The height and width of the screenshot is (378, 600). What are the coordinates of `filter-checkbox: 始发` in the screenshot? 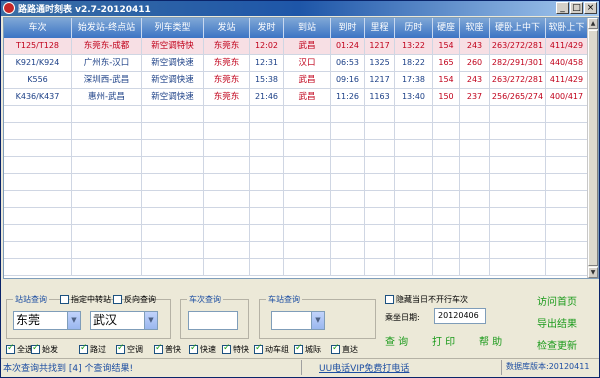 It's located at (44, 349).